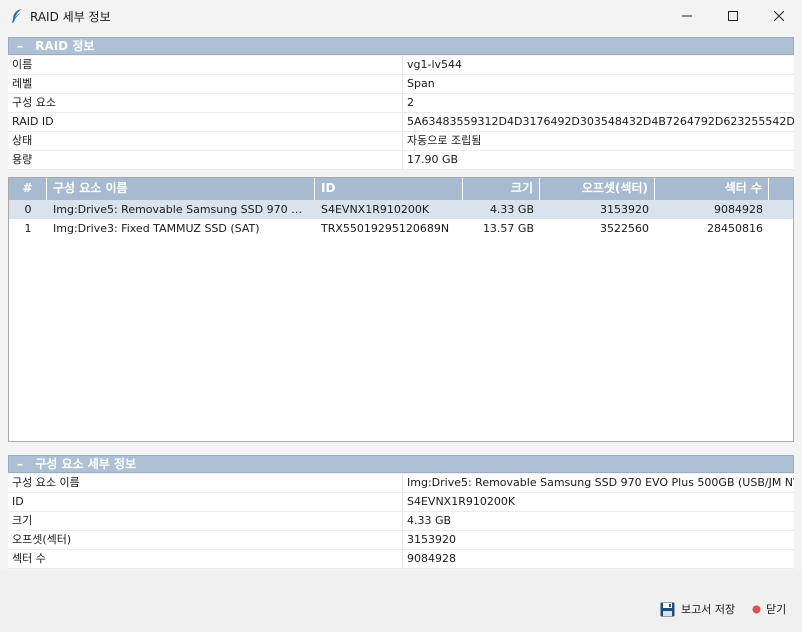 The width and height of the screenshot is (802, 632). I want to click on close-label: 닫기, so click(776, 609).